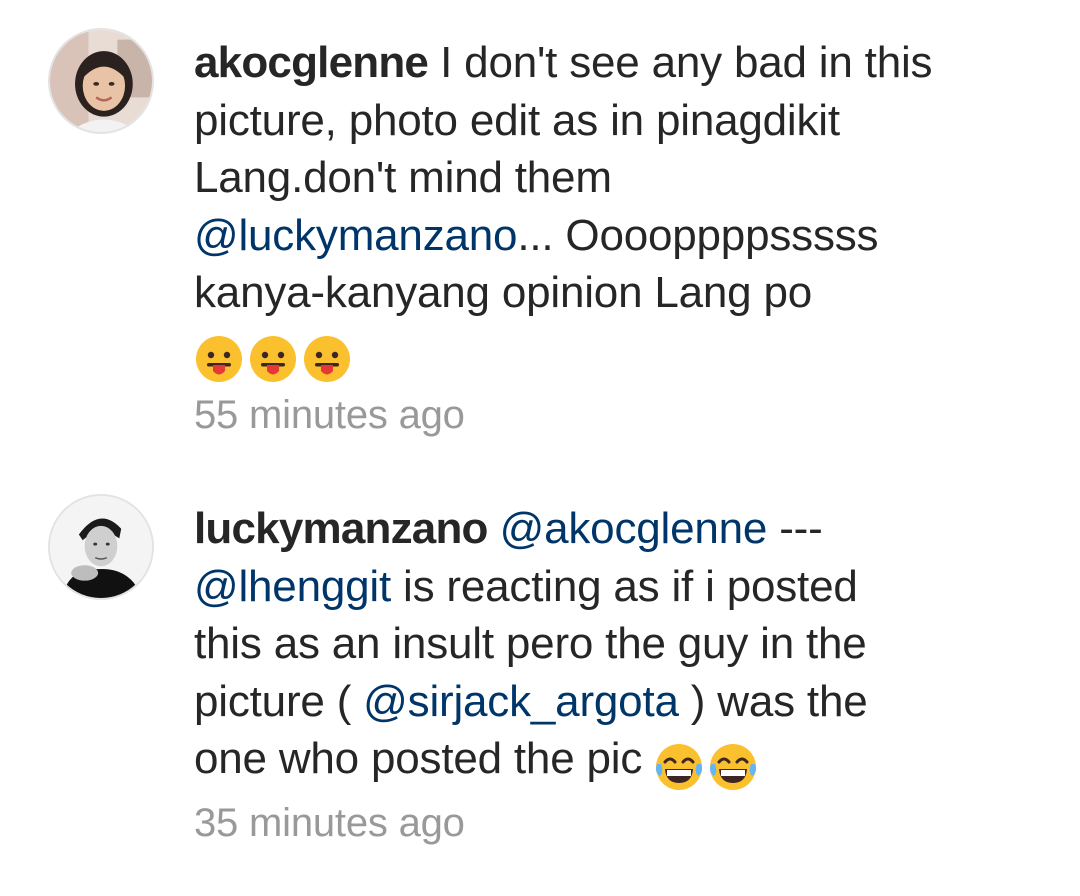  I want to click on comment-text-line: Lang.don't mind them, so click(403, 177).